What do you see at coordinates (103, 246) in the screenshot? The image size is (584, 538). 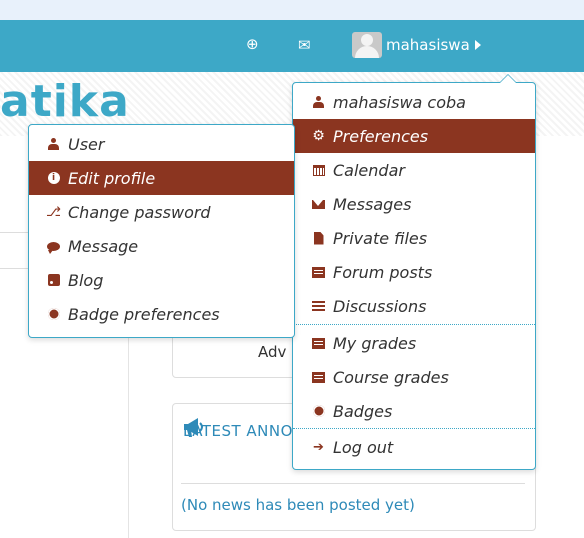 I see `submenu-item-label: Message` at bounding box center [103, 246].